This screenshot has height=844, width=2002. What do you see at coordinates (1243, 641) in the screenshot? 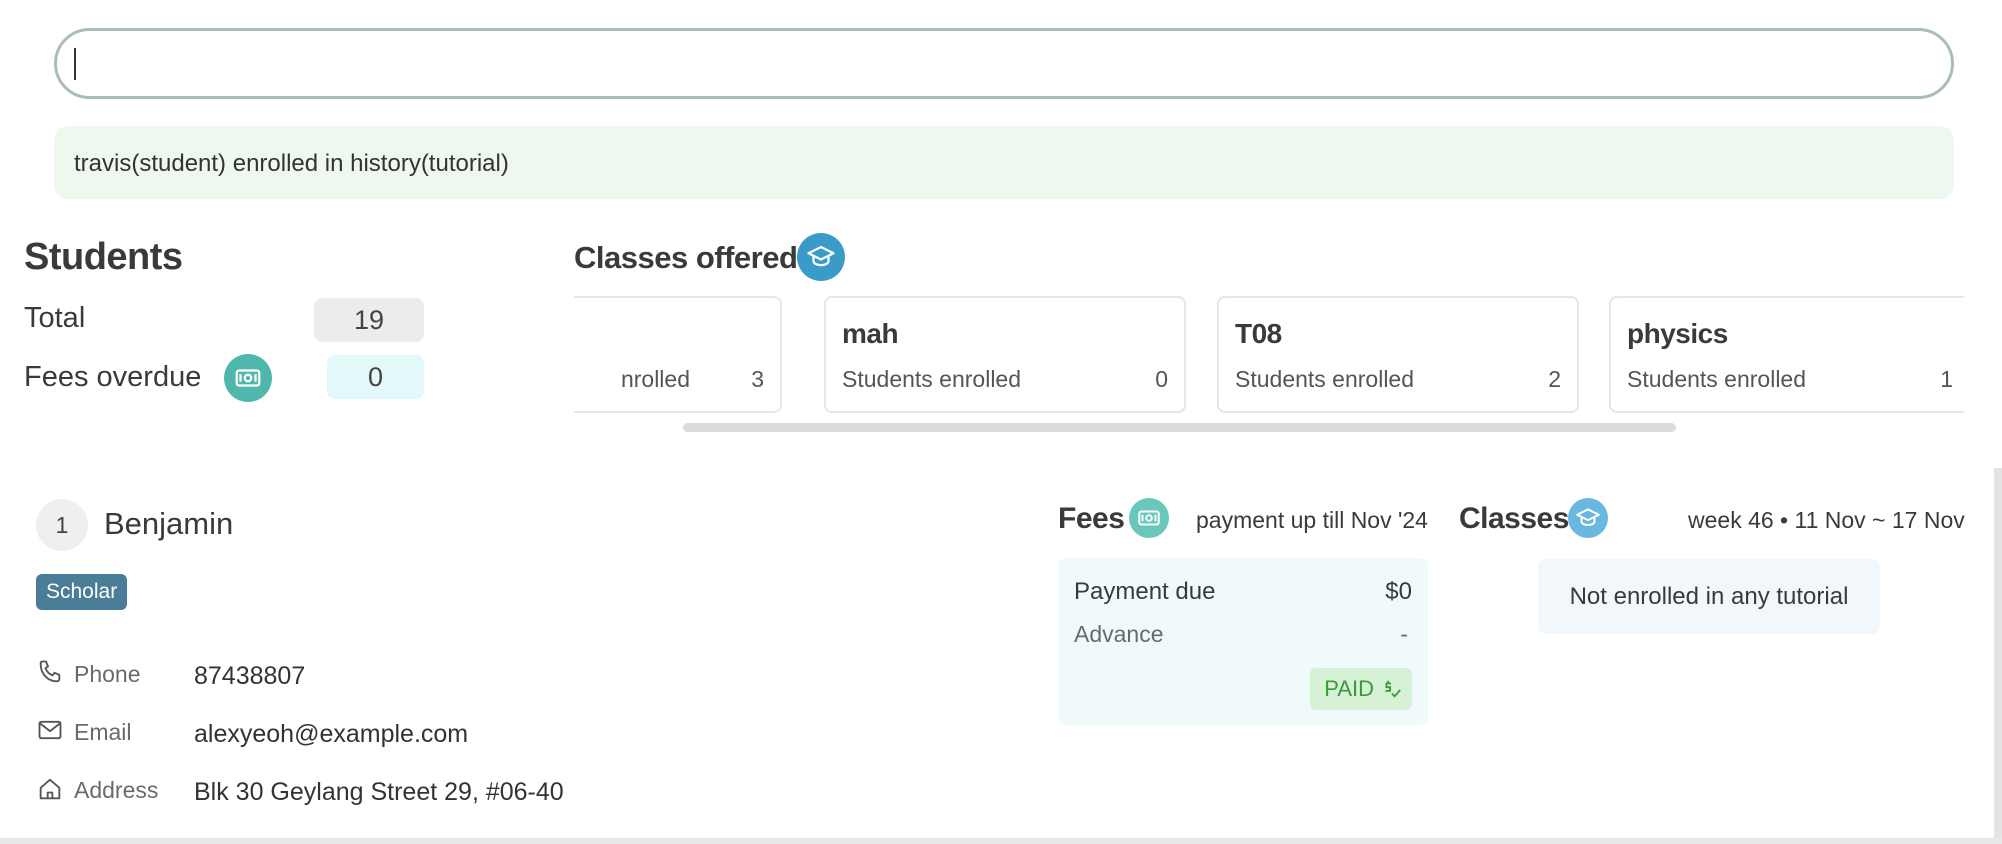
I see `fees-panel: Payment due $0 Advance - PAID` at bounding box center [1243, 641].